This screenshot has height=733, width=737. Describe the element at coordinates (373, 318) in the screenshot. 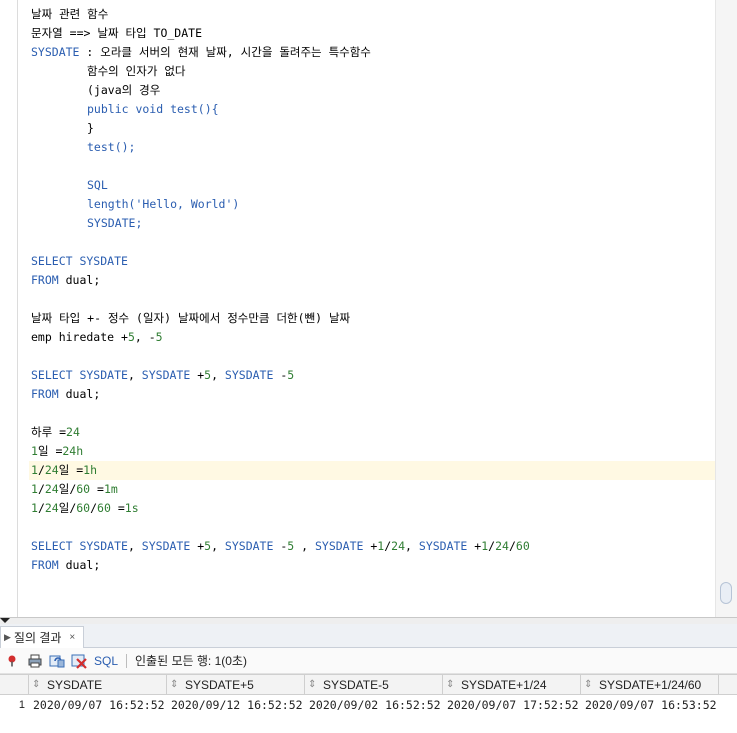

I see `code-line: 날짜 타입 +- 정수 (일자) 날짜에서 정수만큼 더한(뺀) 날짜` at that location.